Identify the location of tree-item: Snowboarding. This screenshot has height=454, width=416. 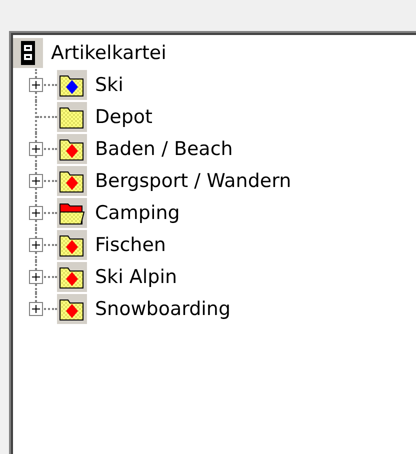
(163, 309).